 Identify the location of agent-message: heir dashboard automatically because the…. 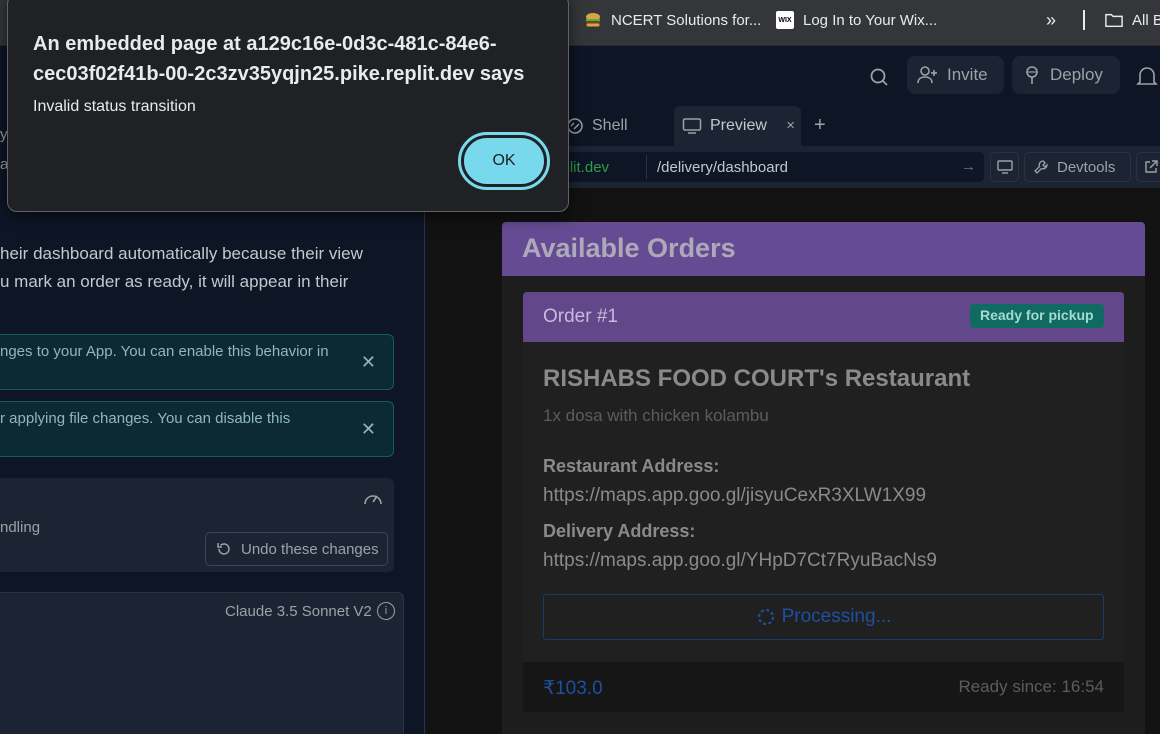
(210, 268).